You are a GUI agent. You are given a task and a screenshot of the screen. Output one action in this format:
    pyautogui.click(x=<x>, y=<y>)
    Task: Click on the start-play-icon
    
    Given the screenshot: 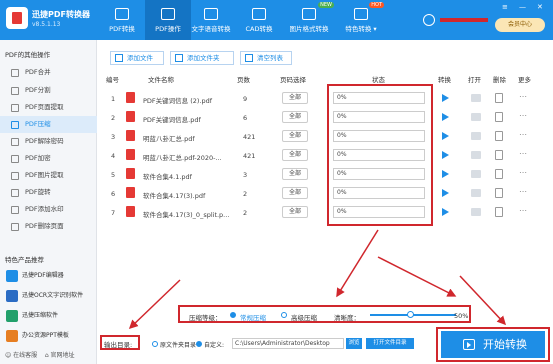 What is the action you would take?
    pyautogui.click(x=469, y=344)
    